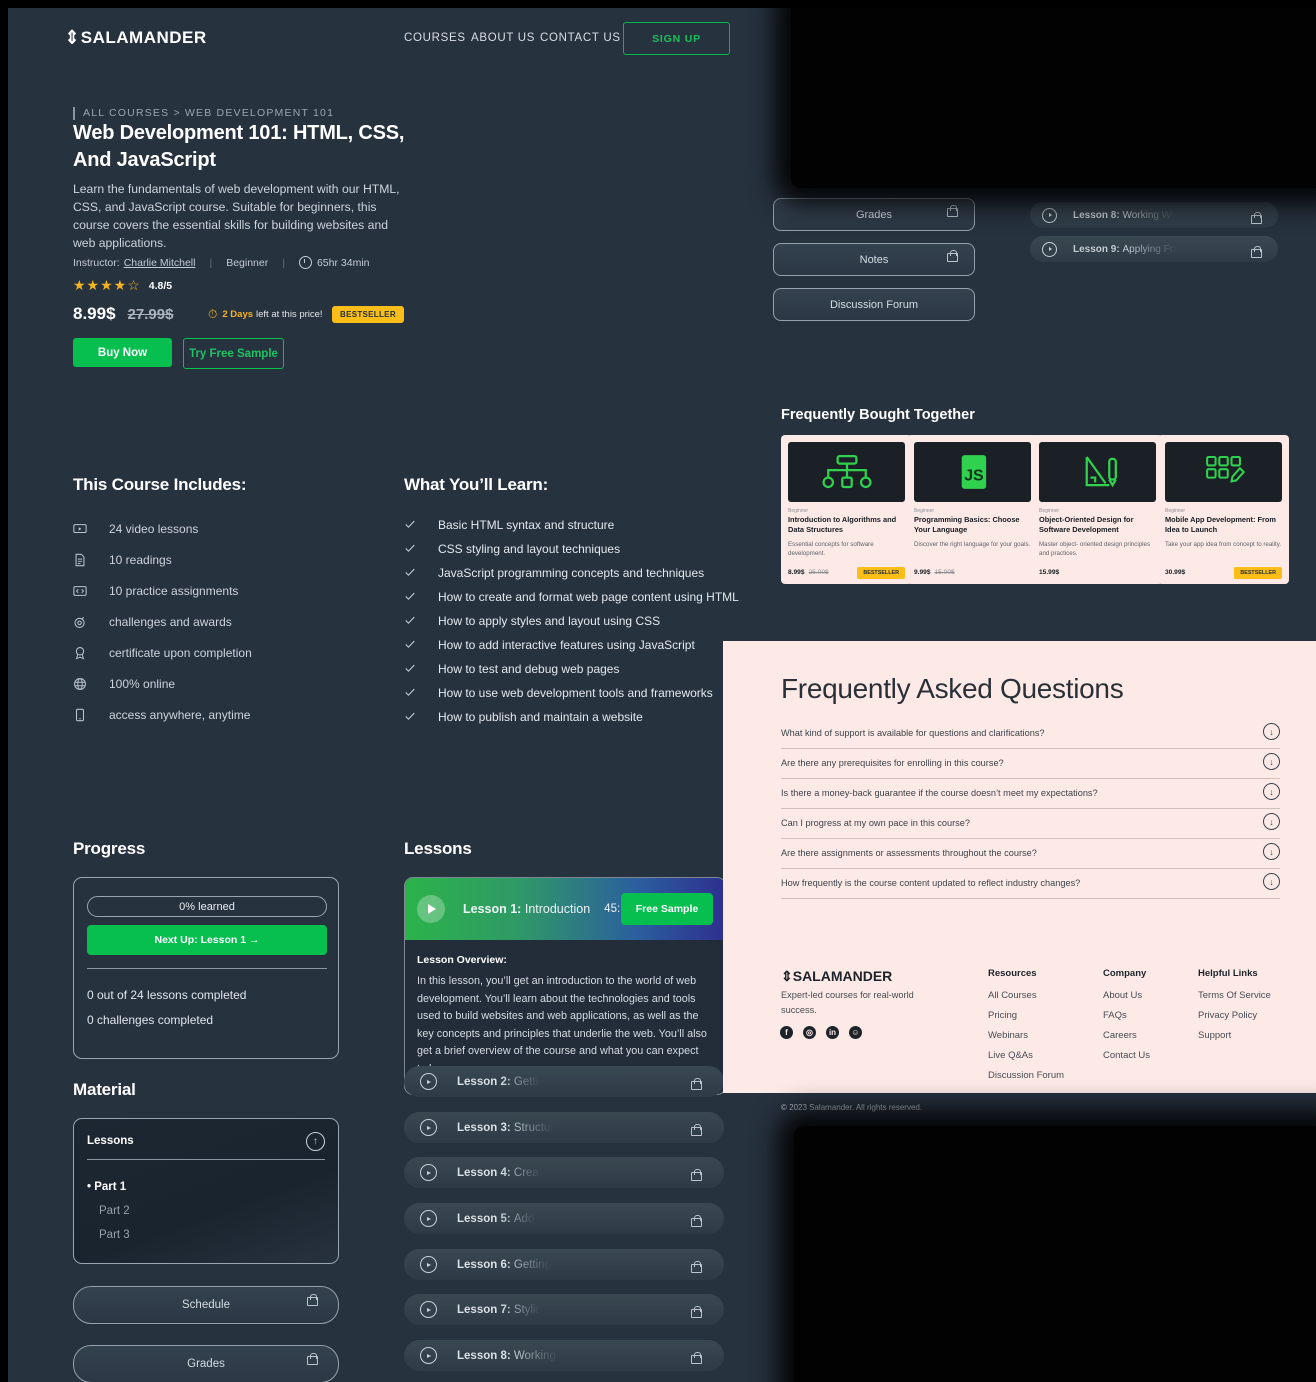  I want to click on check-icon, so click(410, 669).